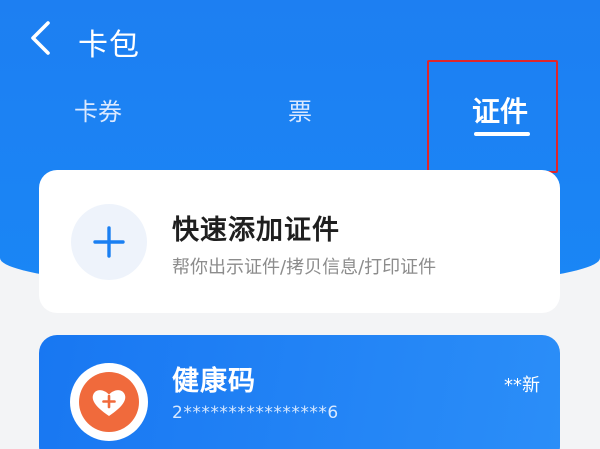 Image resolution: width=600 pixels, height=449 pixels. Describe the element at coordinates (109, 45) in the screenshot. I see `page-title: 卡包` at that location.